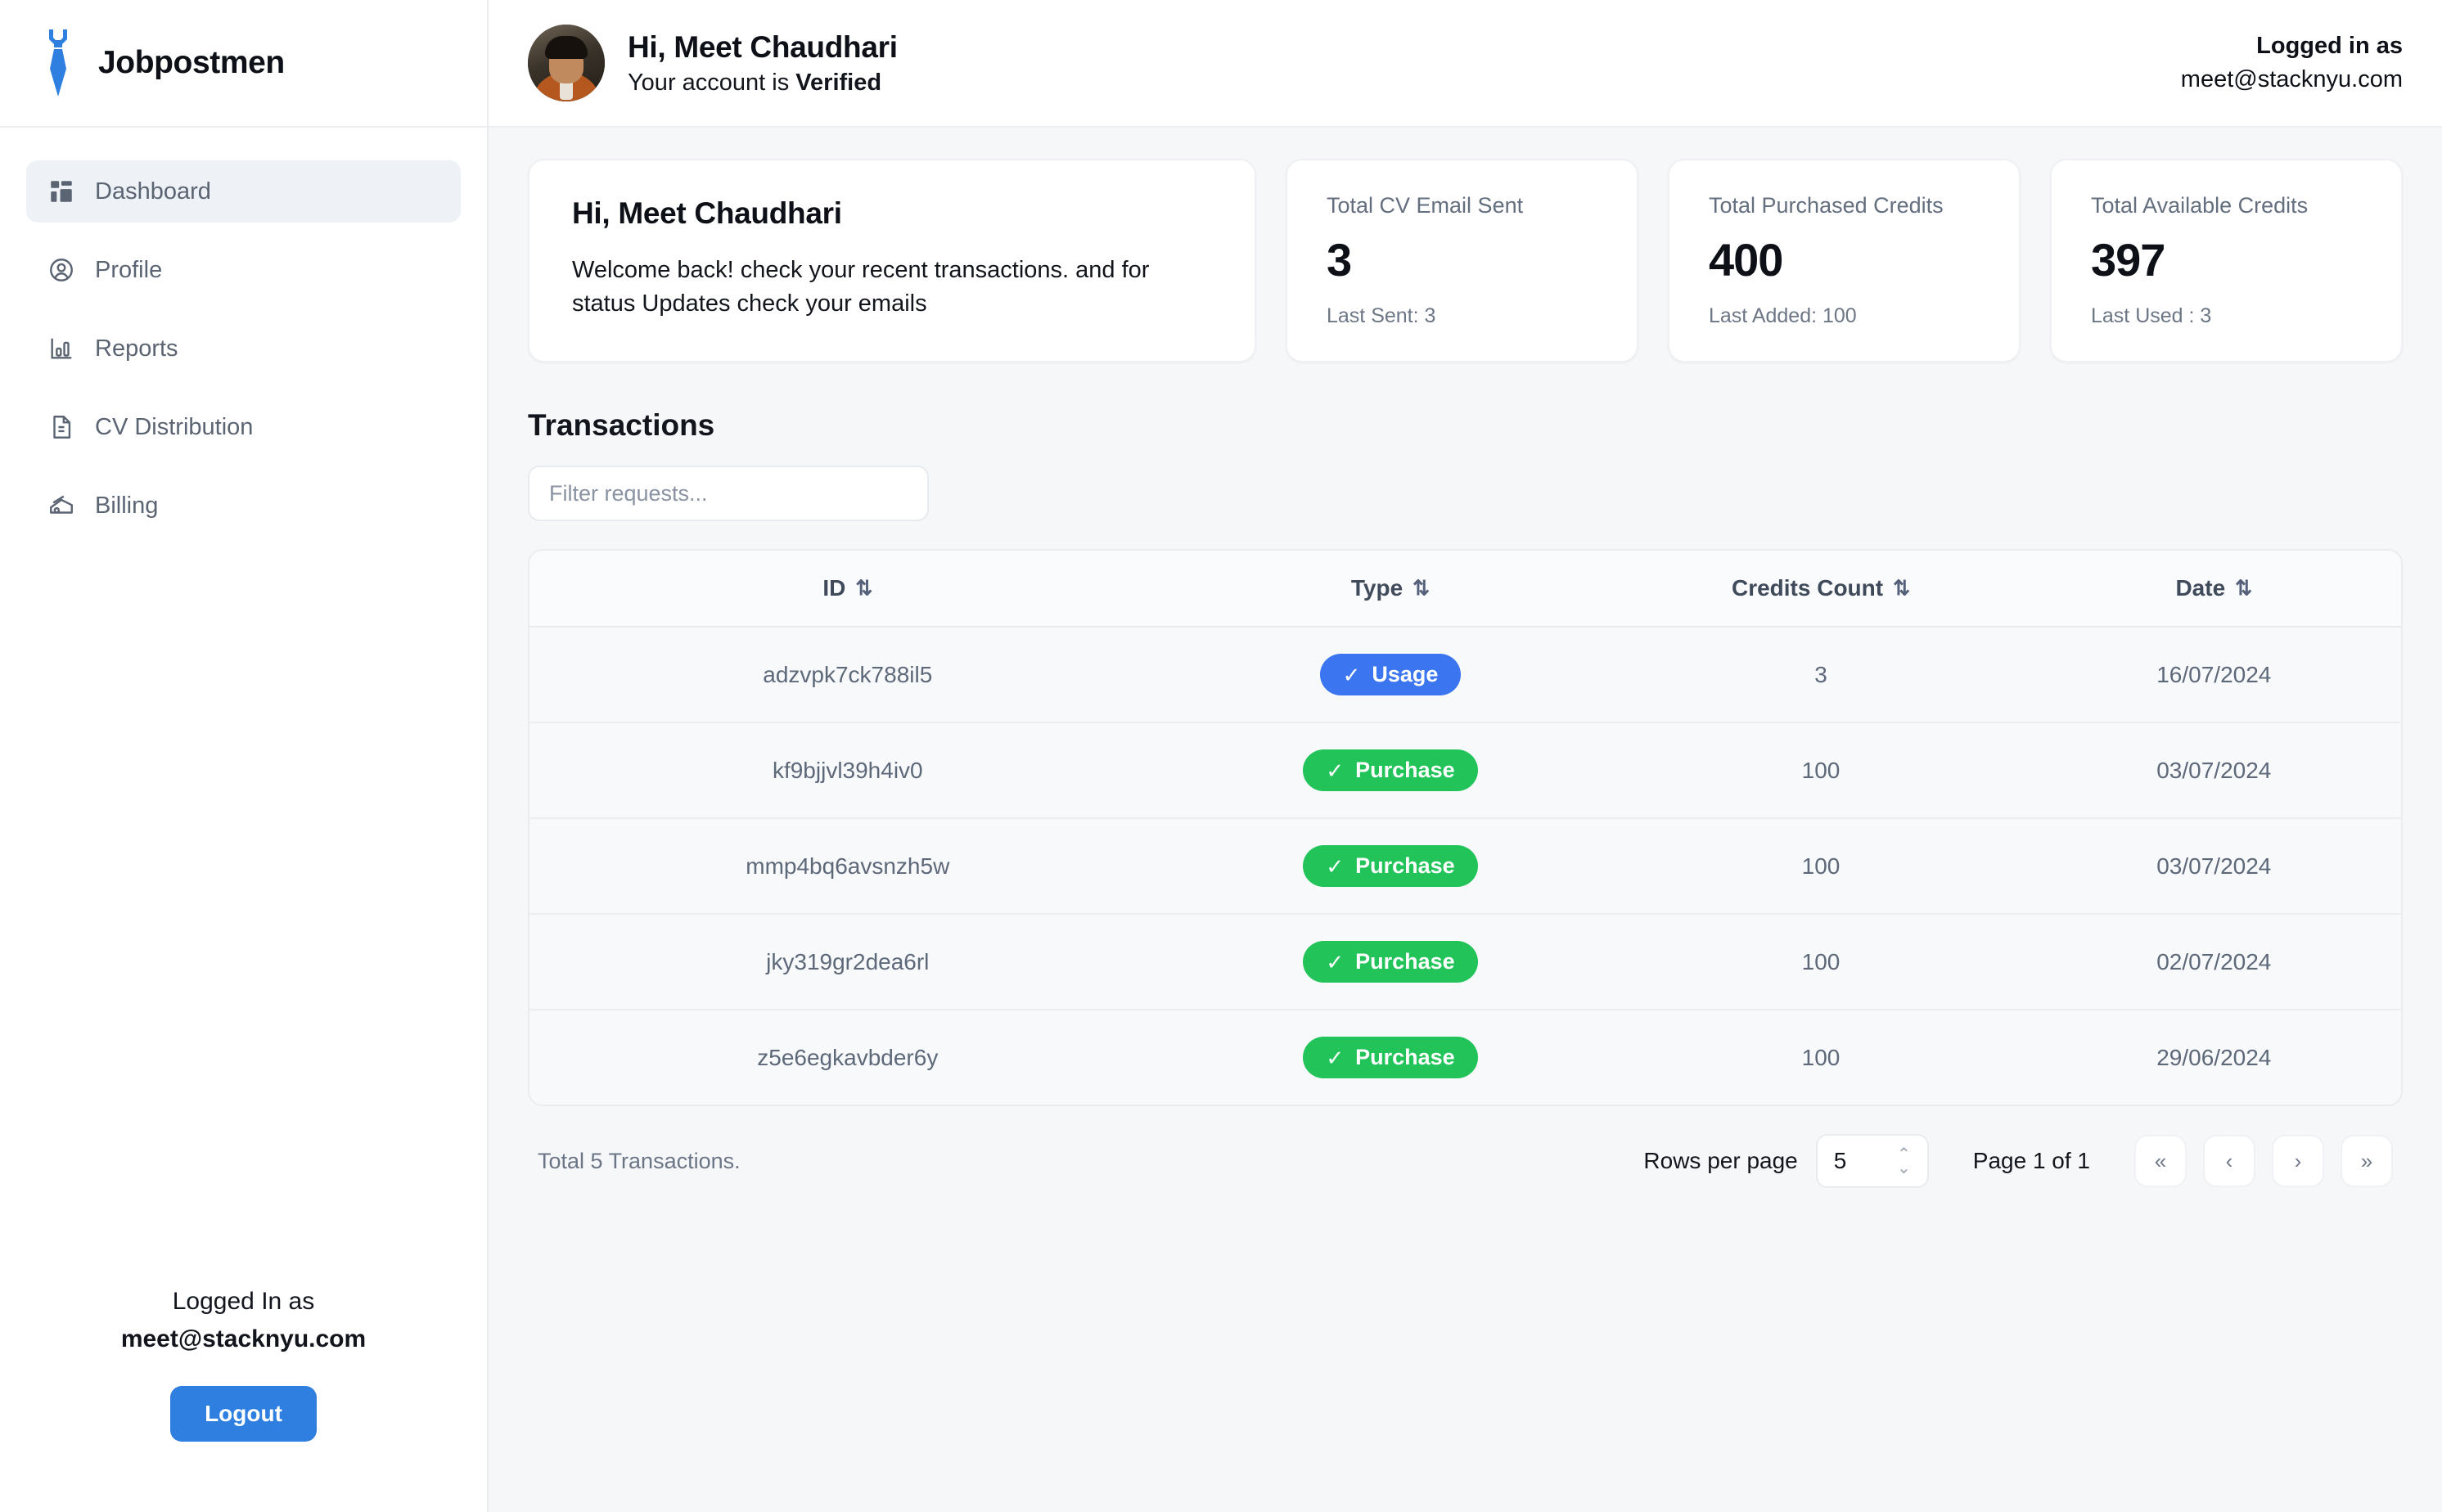  Describe the element at coordinates (243, 349) in the screenshot. I see `sidebar-item-reports: Reports` at that location.